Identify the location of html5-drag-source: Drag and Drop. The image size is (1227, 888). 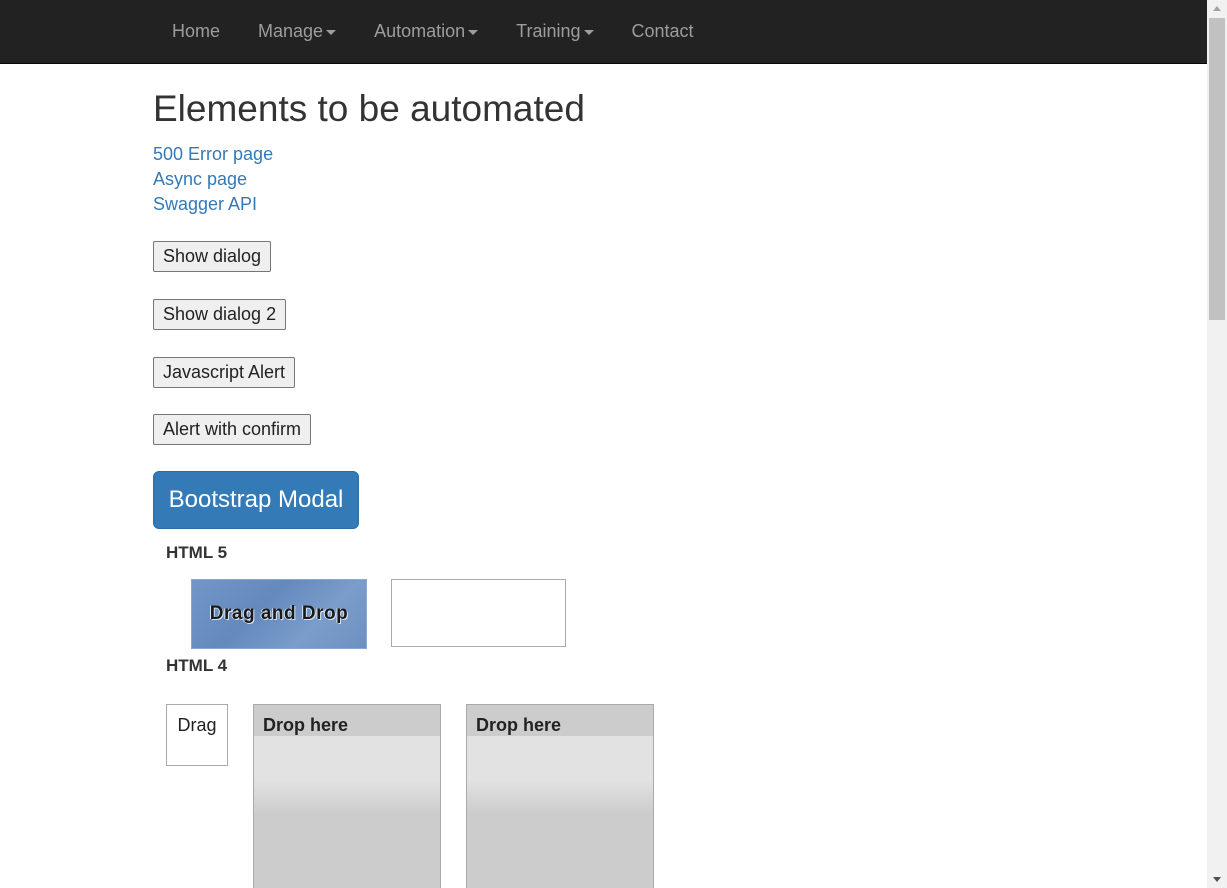
(279, 614).